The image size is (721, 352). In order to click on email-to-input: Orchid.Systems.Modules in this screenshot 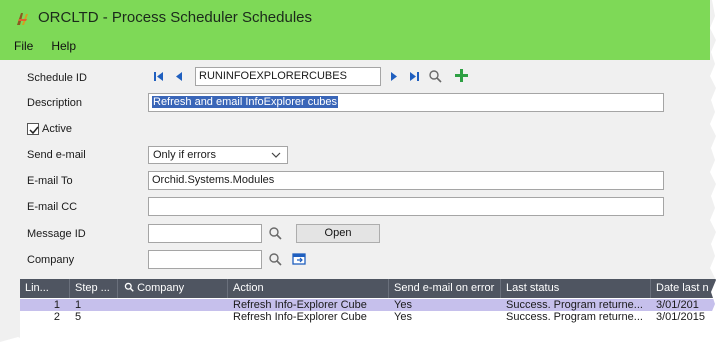, I will do `click(406, 180)`.